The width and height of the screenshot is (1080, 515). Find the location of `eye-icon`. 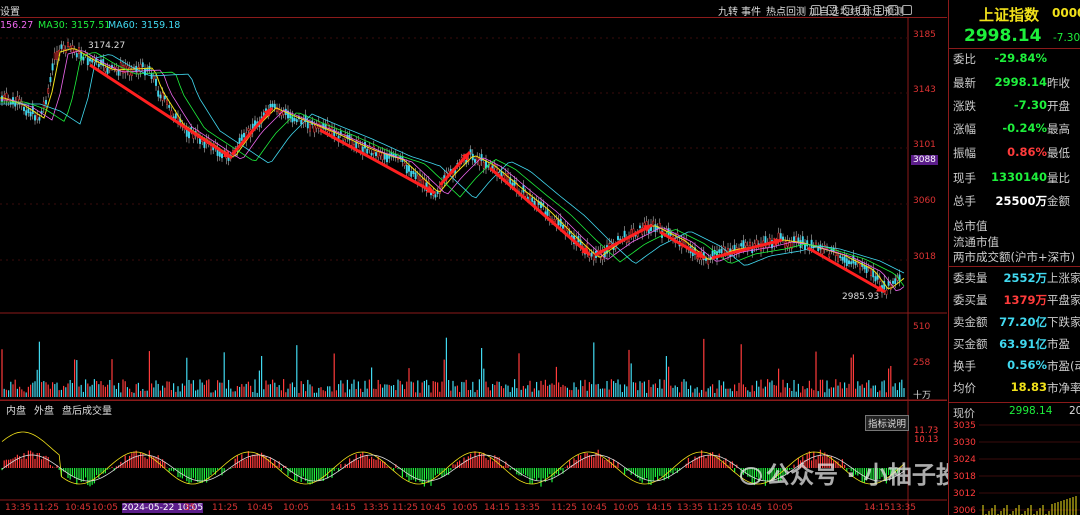

eye-icon is located at coordinates (816, 10).